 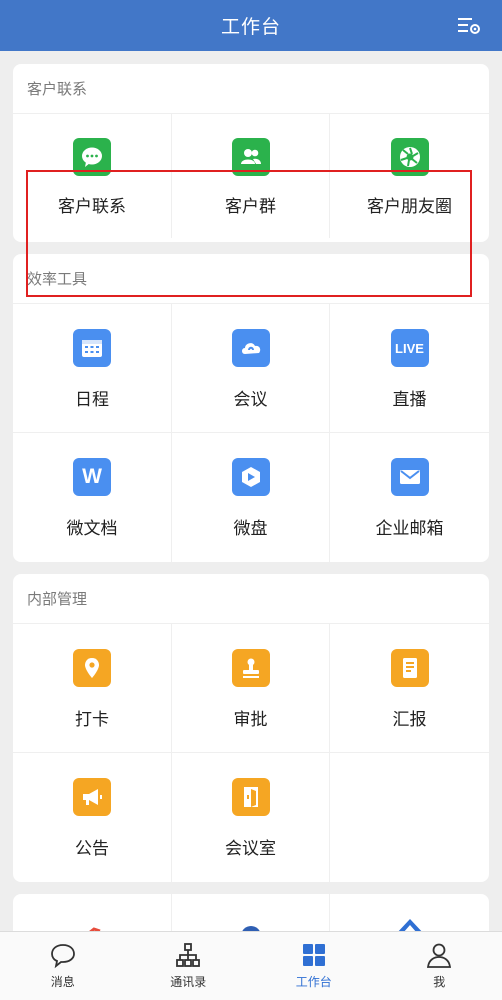 I want to click on app-label: 审批, so click(x=250, y=720).